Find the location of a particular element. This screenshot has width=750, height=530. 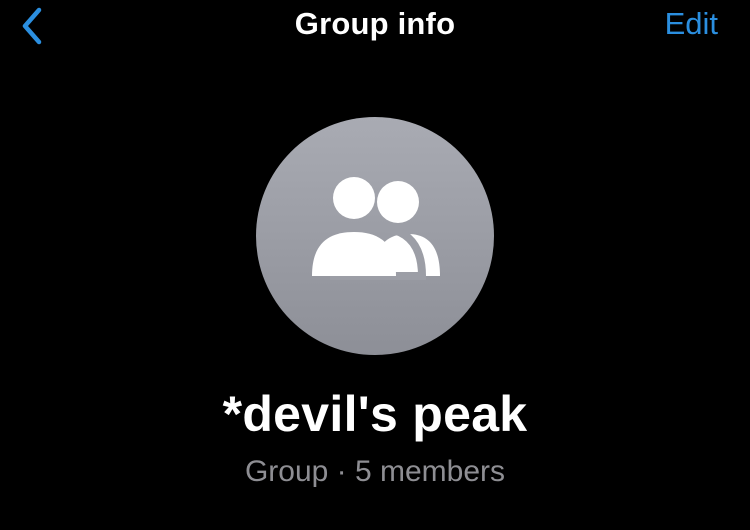

group-avatar is located at coordinates (375, 236).